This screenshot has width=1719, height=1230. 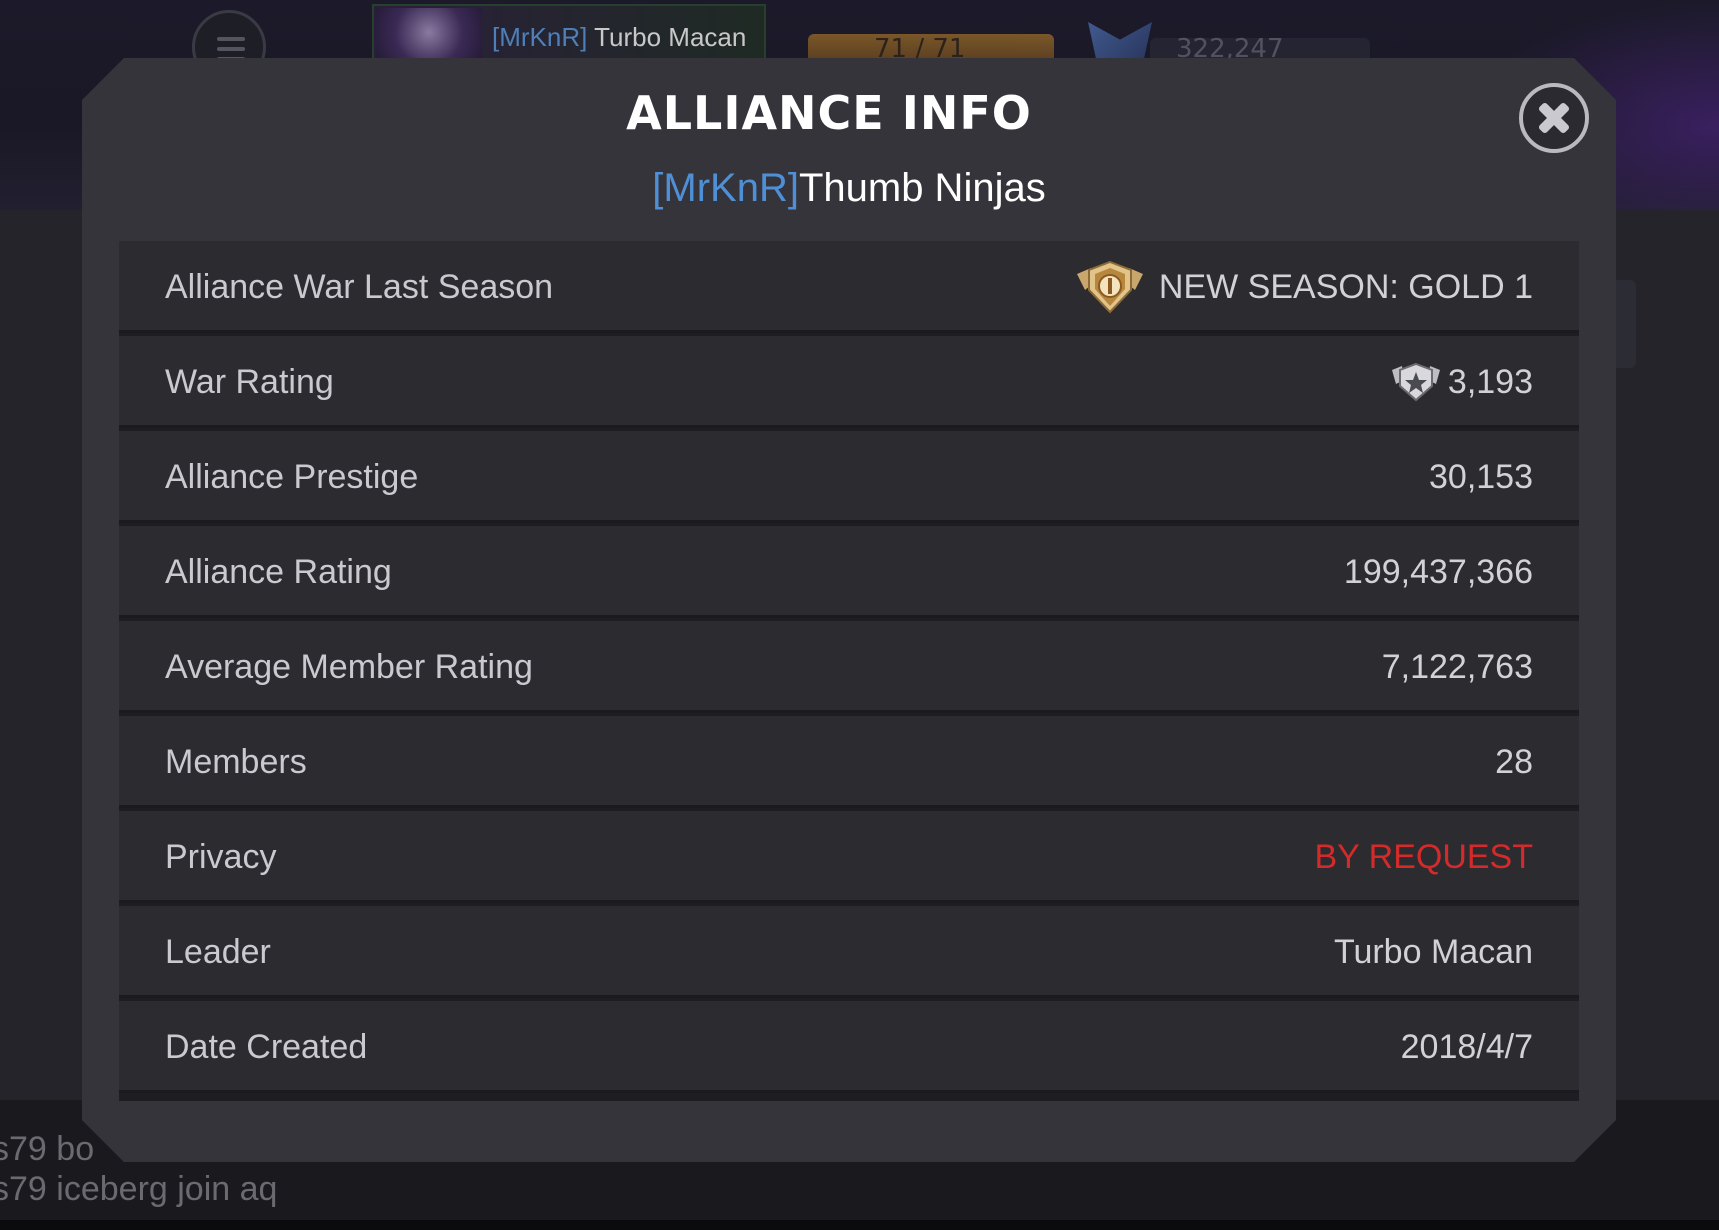 I want to click on row-value: 28, so click(x=1514, y=762).